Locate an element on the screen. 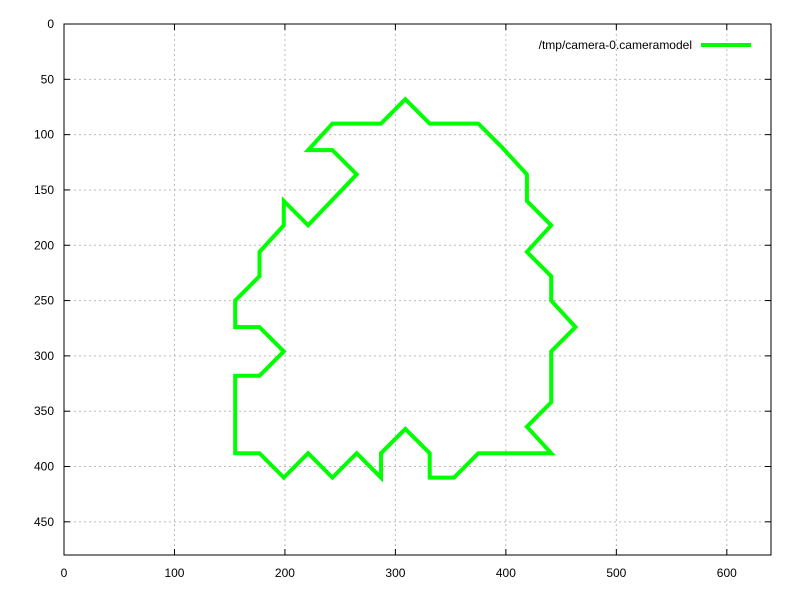 The height and width of the screenshot is (605, 800). y-tick-label: 0 is located at coordinates (50, 24).